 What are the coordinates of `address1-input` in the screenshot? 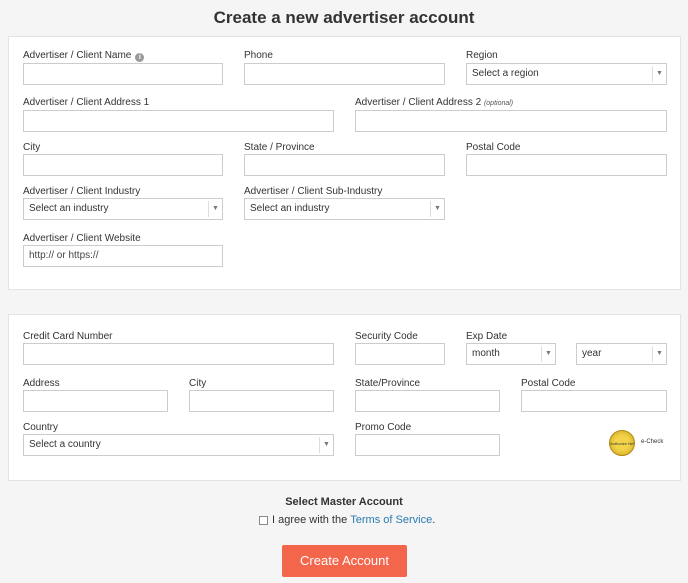 It's located at (178, 121).